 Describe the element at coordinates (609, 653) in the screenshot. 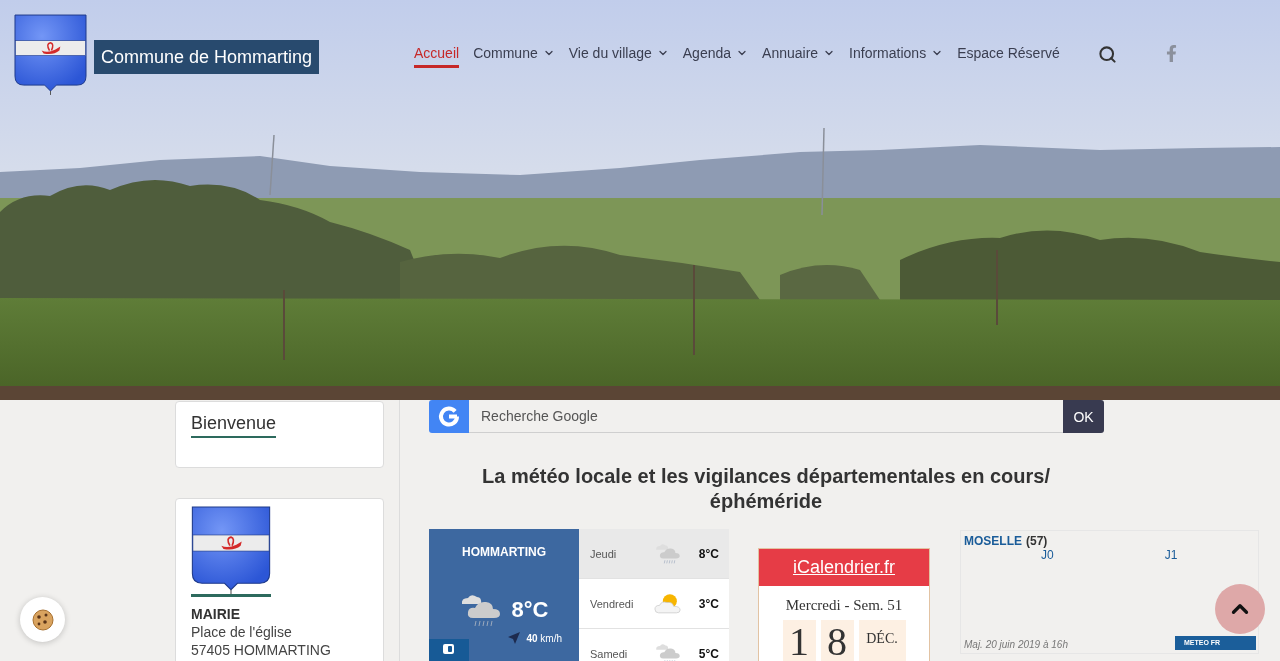

I see `day-name: Samedi` at that location.